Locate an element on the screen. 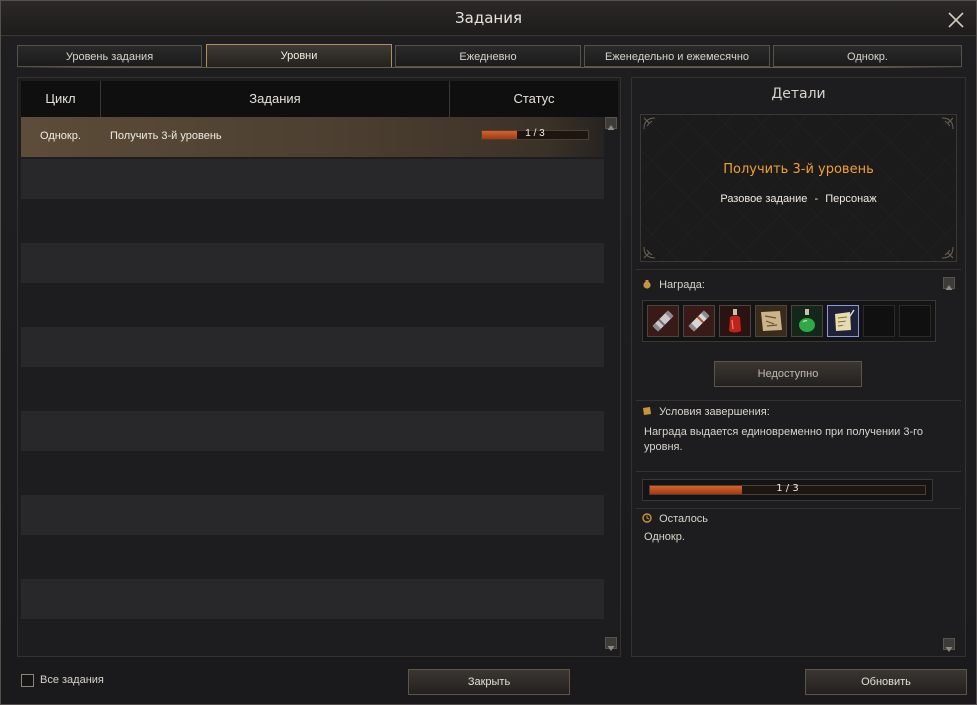 Image resolution: width=977 pixels, height=705 pixels. tab-levels: Уровни is located at coordinates (299, 56).